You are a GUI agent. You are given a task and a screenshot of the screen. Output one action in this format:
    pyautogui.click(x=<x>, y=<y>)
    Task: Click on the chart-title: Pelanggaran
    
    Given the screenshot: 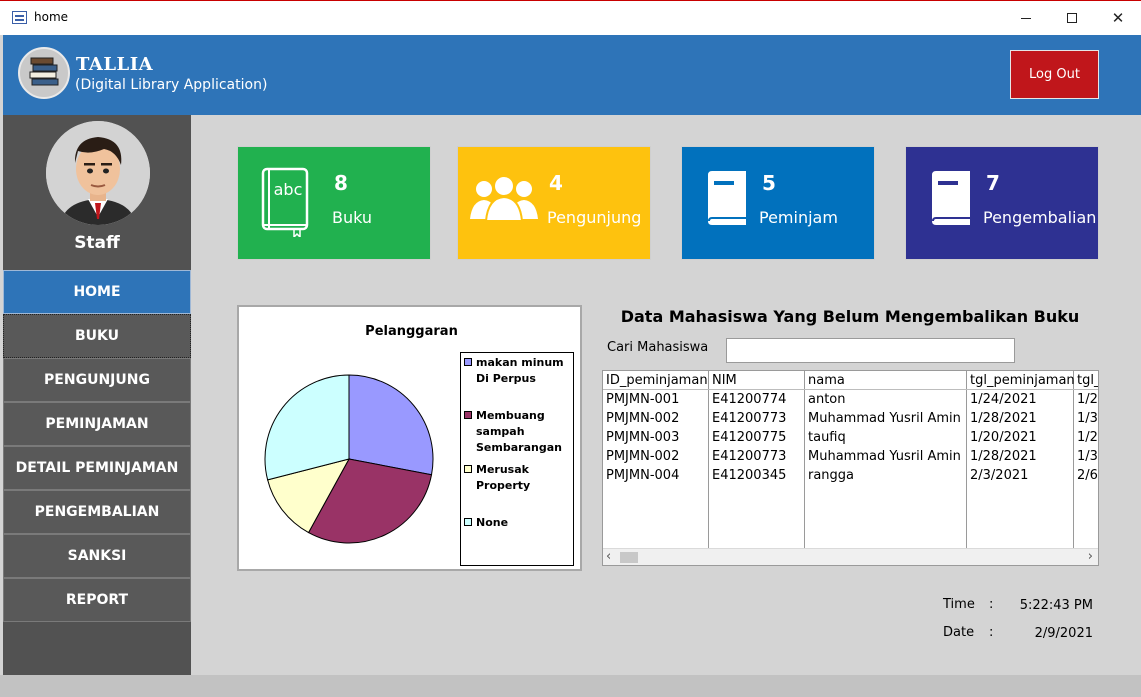 What is the action you would take?
    pyautogui.click(x=411, y=331)
    